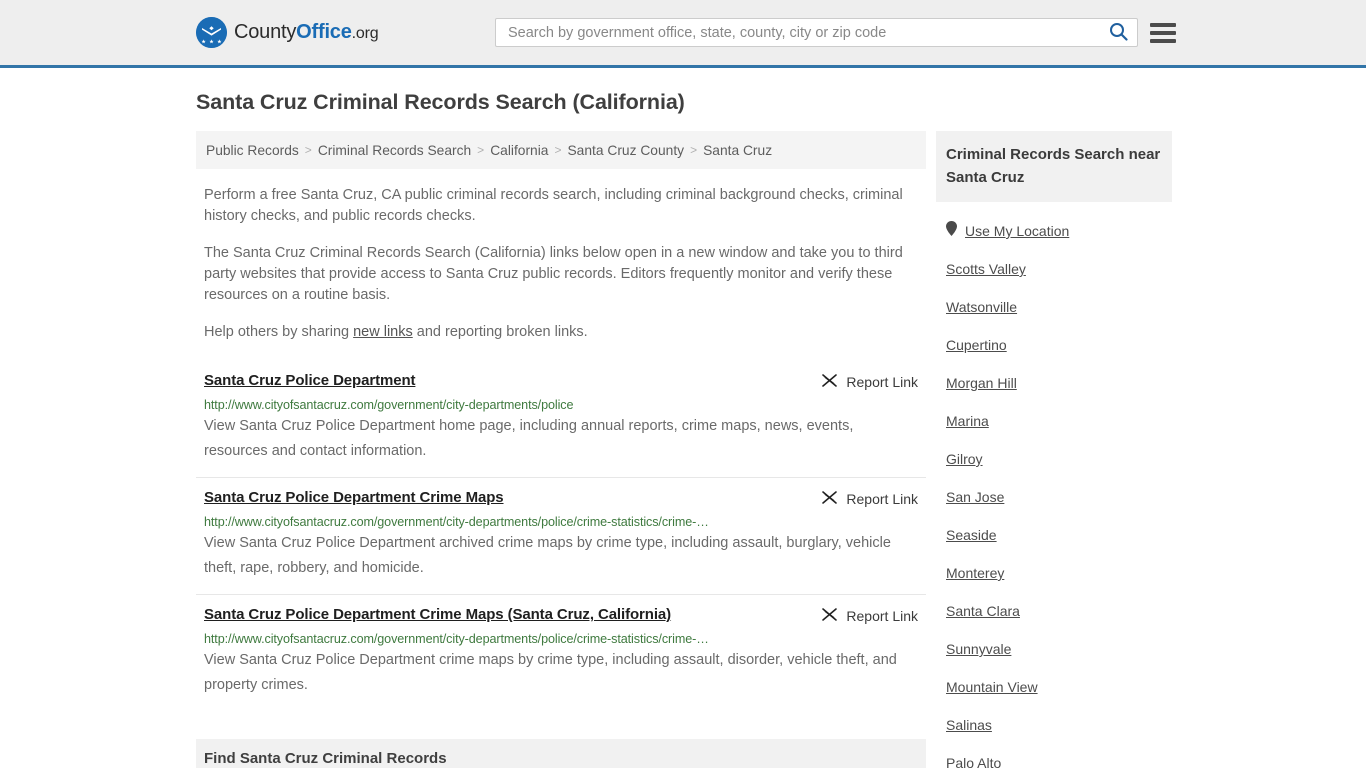 The width and height of the screenshot is (1366, 768). I want to click on sidebar-city-watsonville: Watsonville, so click(981, 307).